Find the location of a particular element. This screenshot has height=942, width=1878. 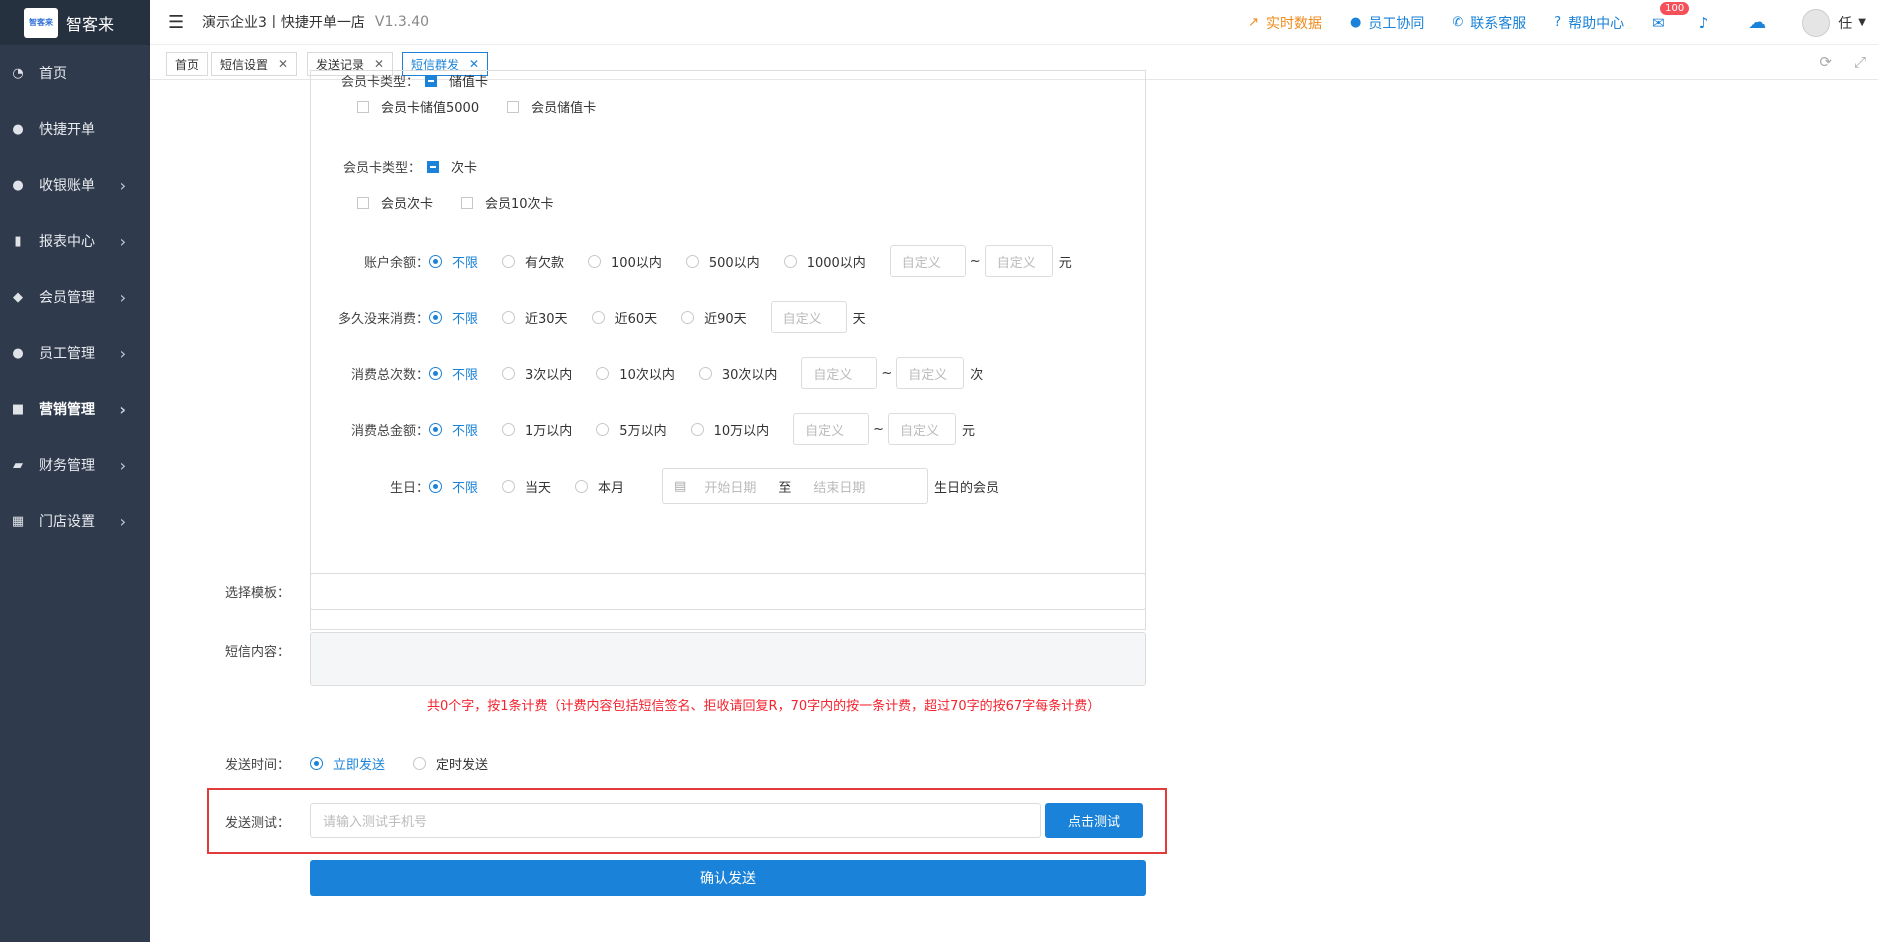

menu-toggle-icon: ☰ is located at coordinates (177, 22).